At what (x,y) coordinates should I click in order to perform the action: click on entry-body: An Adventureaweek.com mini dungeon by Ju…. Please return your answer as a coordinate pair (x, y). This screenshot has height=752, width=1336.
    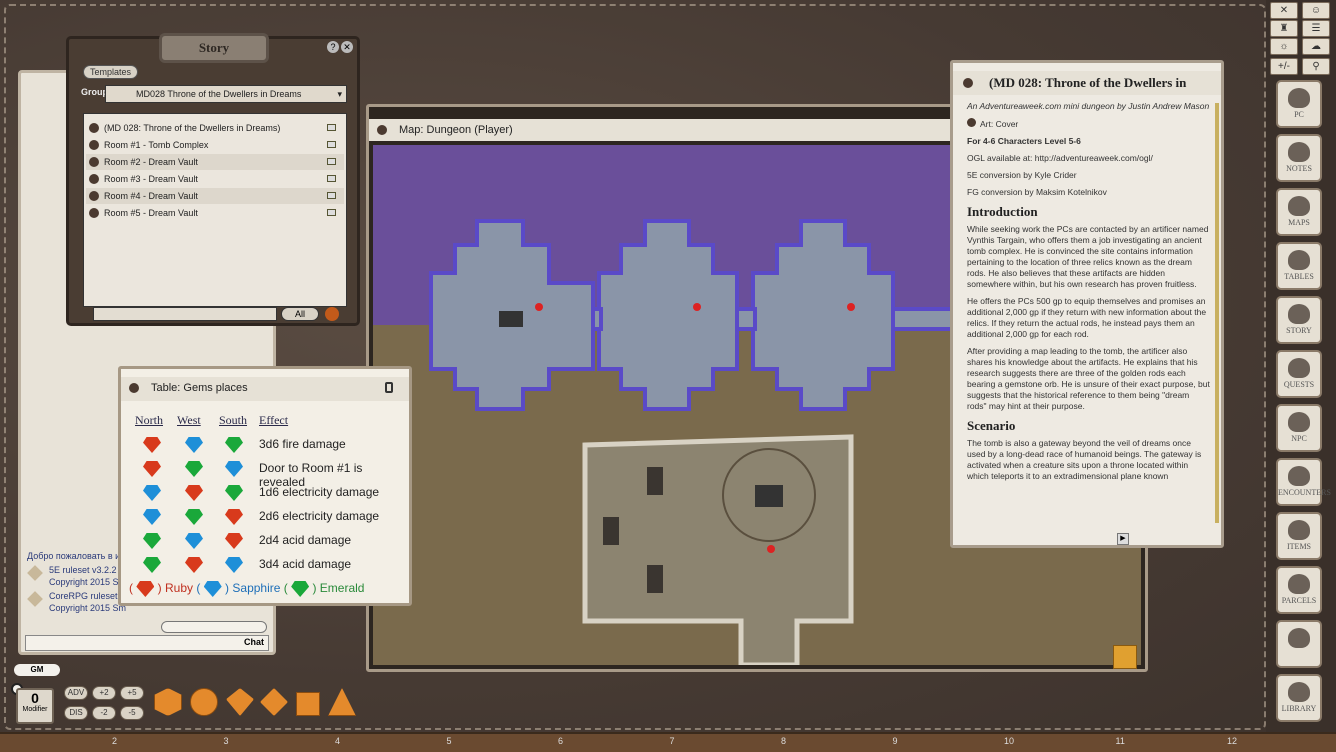
    Looking at the image, I should click on (1089, 294).